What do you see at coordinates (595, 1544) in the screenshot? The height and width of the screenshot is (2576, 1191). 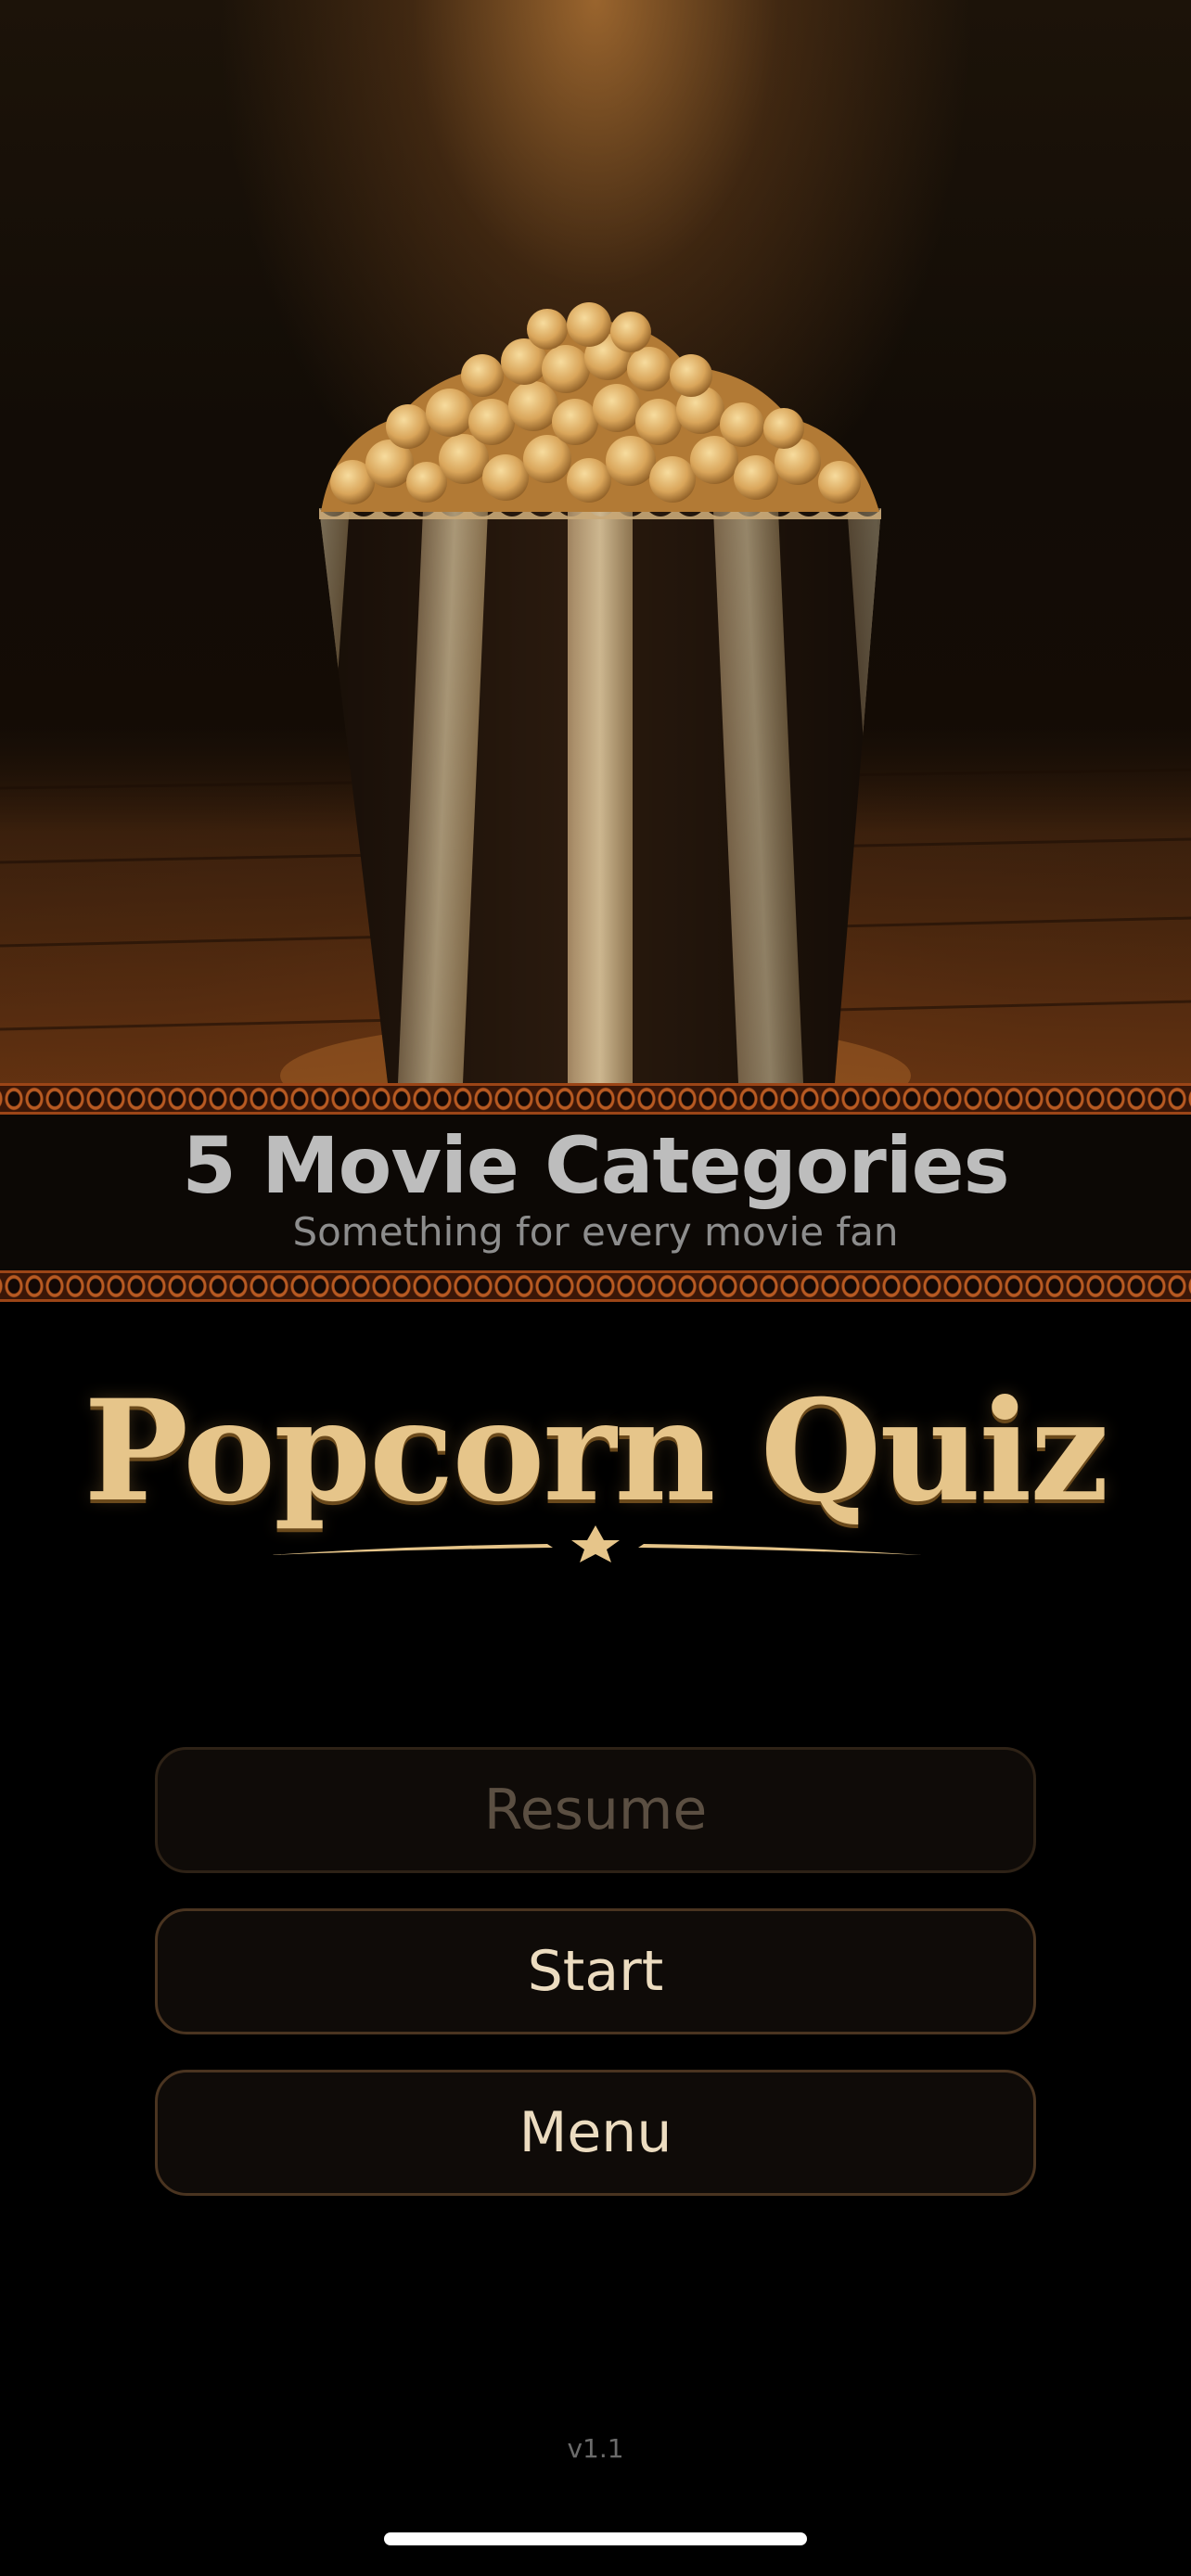 I see `star-icon` at bounding box center [595, 1544].